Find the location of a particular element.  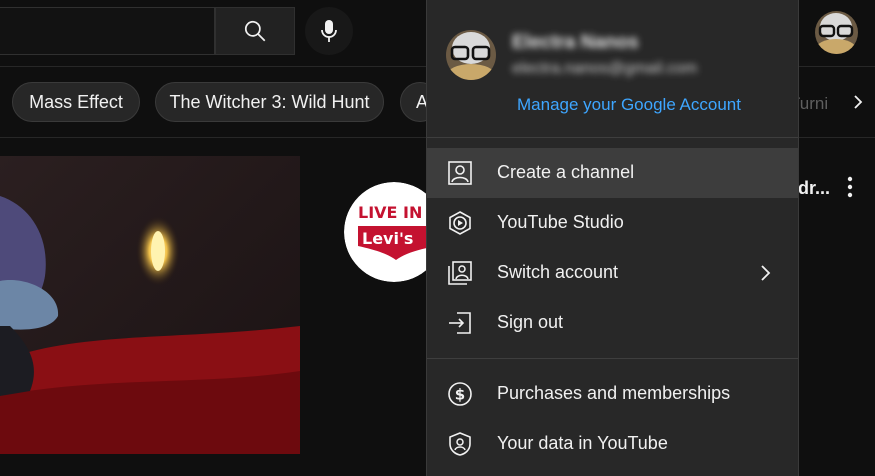

sign-out-icon is located at coordinates (460, 323).